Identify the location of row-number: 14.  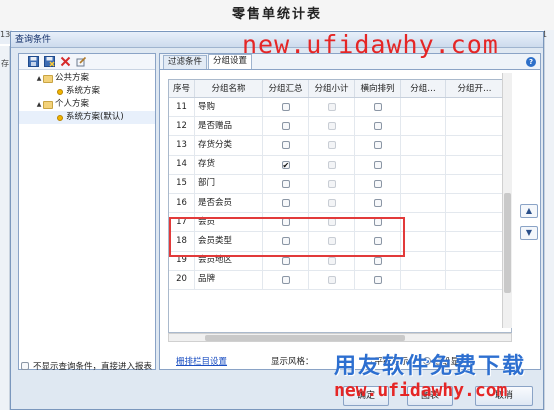
(182, 164).